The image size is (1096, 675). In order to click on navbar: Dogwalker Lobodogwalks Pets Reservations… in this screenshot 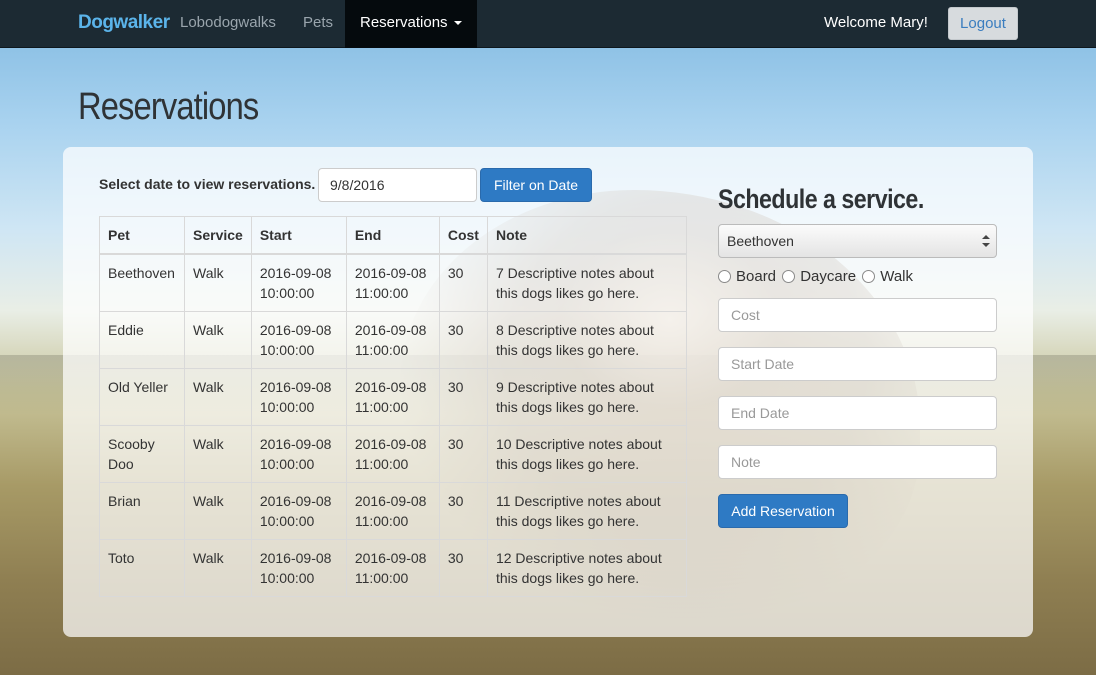, I will do `click(548, 24)`.